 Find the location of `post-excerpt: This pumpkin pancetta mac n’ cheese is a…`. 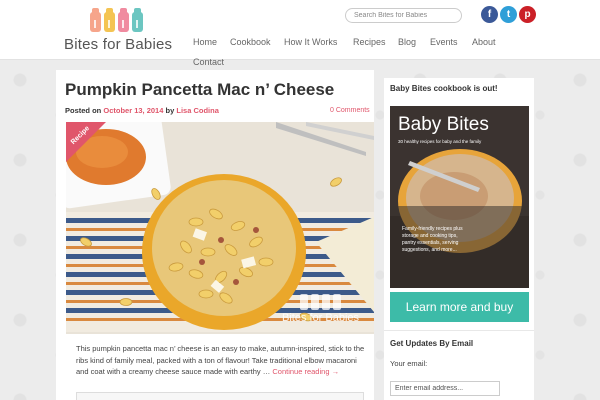

post-excerpt: This pumpkin pancetta mac n’ cheese is a… is located at coordinates (221, 360).